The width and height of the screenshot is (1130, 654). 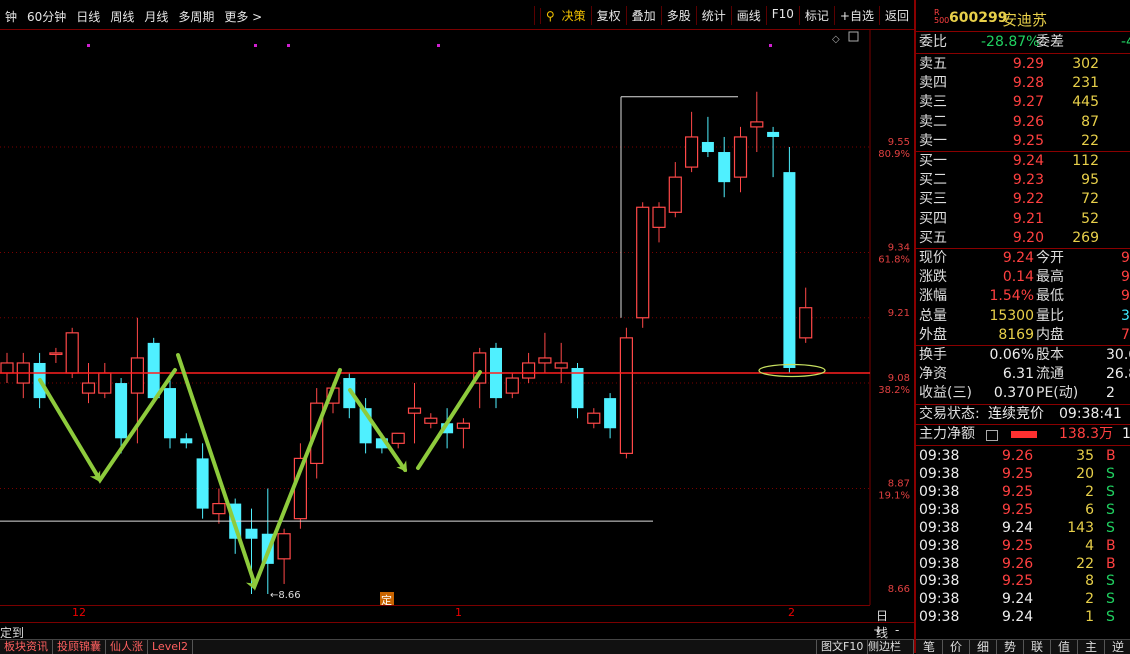 What do you see at coordinates (1064, 647) in the screenshot?
I see `panel-tab-5: 值` at bounding box center [1064, 647].